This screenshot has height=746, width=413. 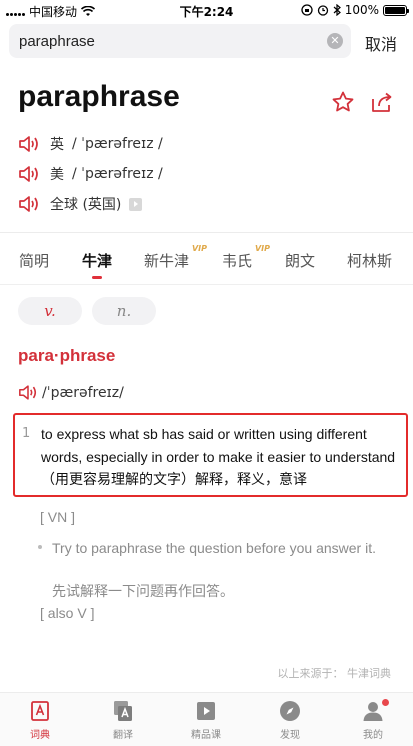 I want to click on pron-uk: 英 / ˈpærəfreɪz /, so click(x=90, y=144).